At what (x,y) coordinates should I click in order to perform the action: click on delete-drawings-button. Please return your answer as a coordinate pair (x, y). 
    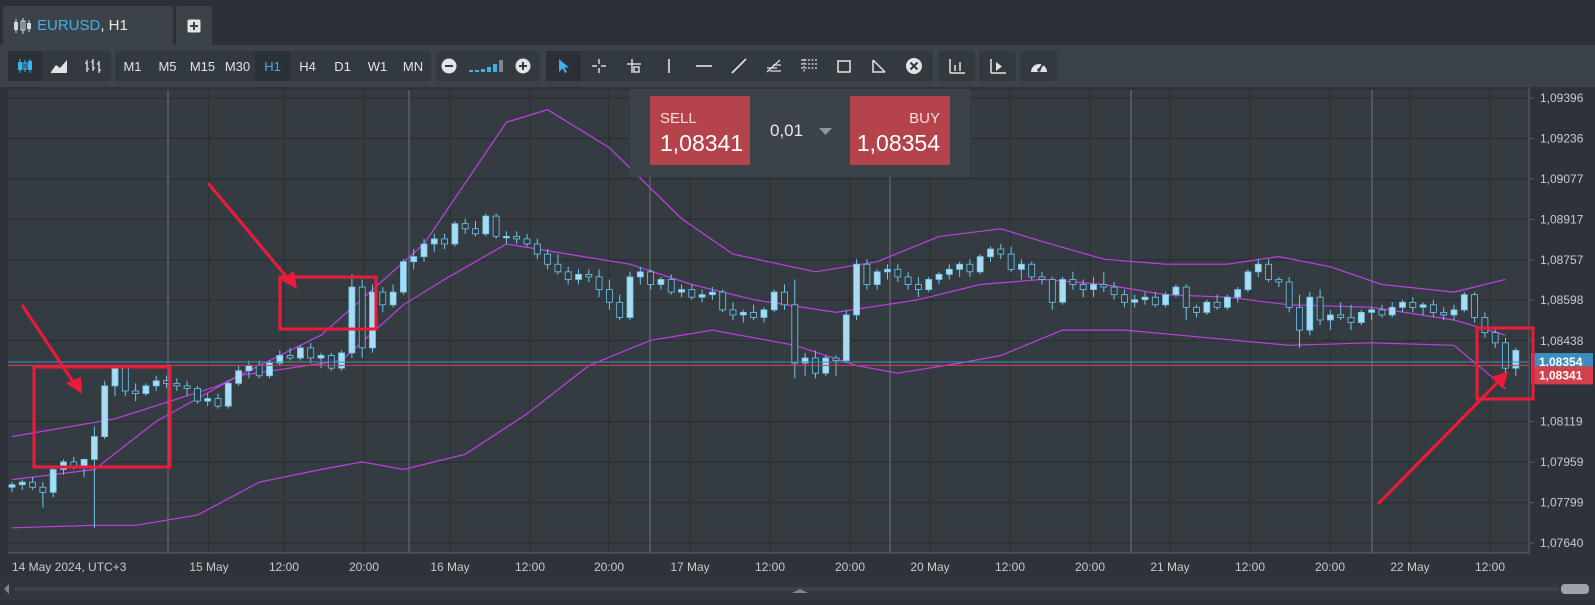
    Looking at the image, I should click on (913, 66).